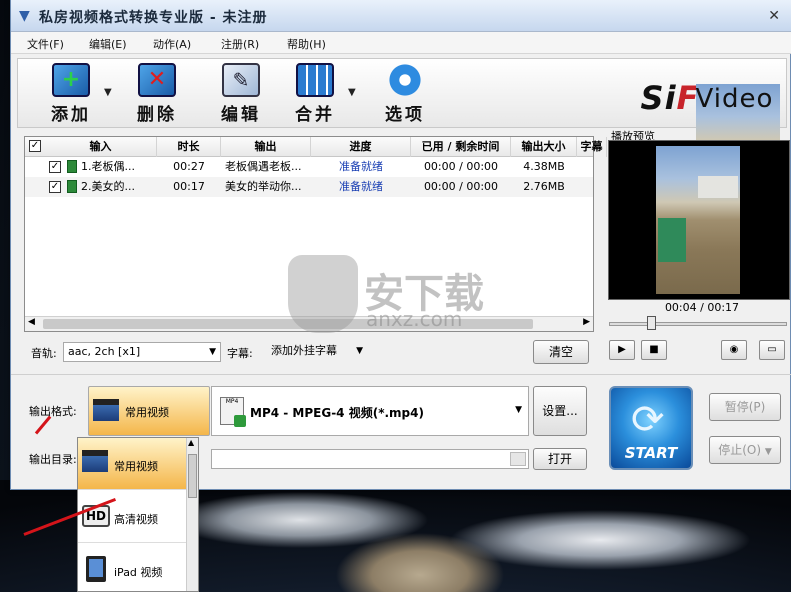 The image size is (791, 592). I want to click on col-time: 已用 / 剩余时间, so click(461, 147).